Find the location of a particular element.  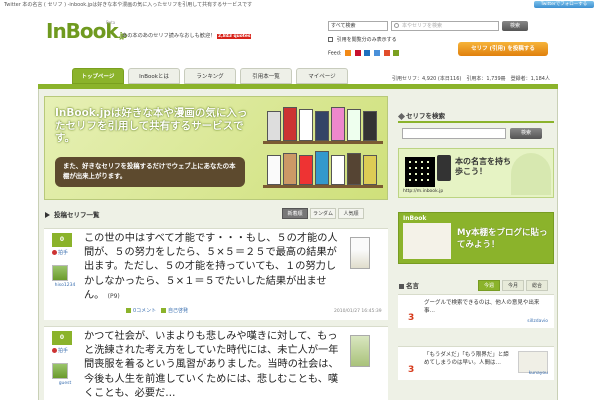

mobile-promo-text: 本の名言を持ち歩こう！ is located at coordinates (483, 166).